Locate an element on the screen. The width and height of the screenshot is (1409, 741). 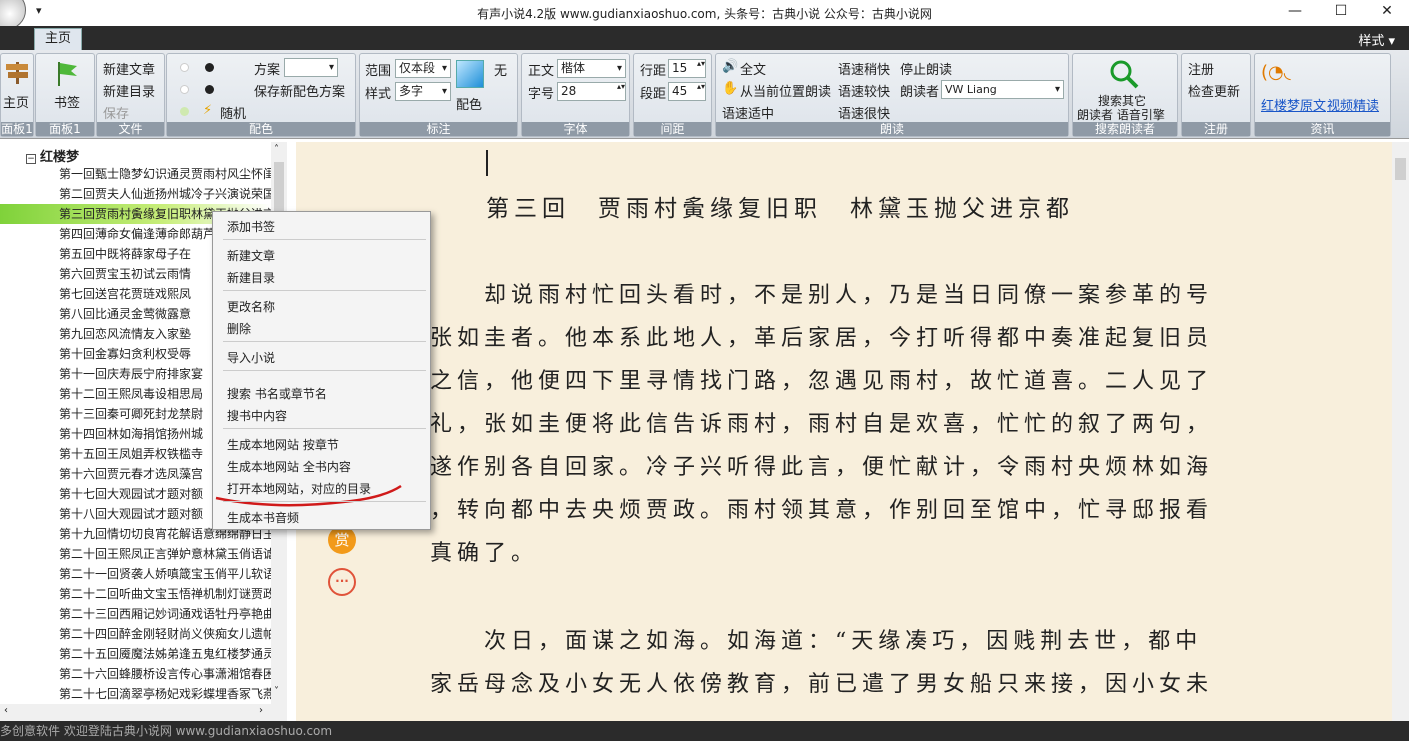
minimize-button: — is located at coordinates (1295, 12).